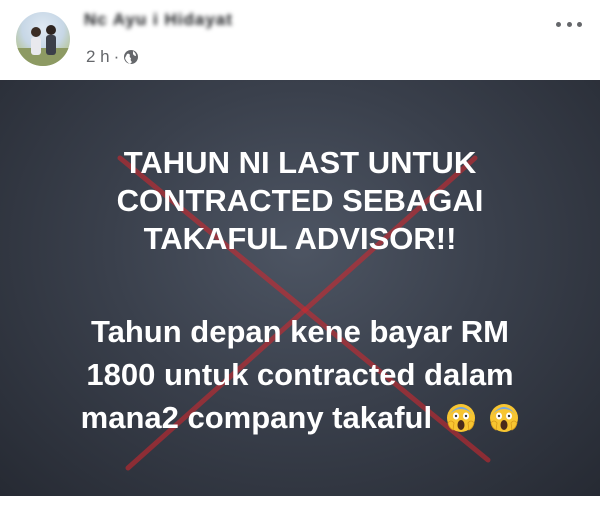  What do you see at coordinates (158, 20) in the screenshot?
I see `author-name: Nc Ayu i Hidayat` at bounding box center [158, 20].